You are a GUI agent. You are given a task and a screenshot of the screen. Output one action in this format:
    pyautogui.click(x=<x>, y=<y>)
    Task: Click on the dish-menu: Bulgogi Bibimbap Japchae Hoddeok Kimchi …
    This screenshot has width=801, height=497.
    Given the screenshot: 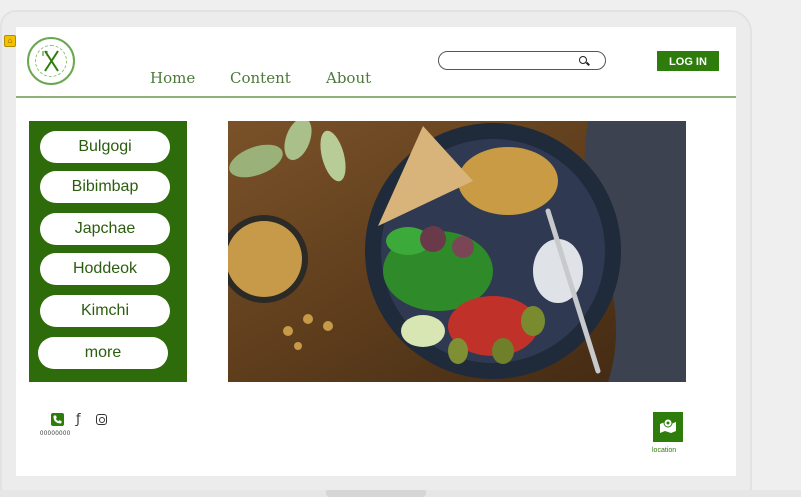 What is the action you would take?
    pyautogui.click(x=108, y=251)
    